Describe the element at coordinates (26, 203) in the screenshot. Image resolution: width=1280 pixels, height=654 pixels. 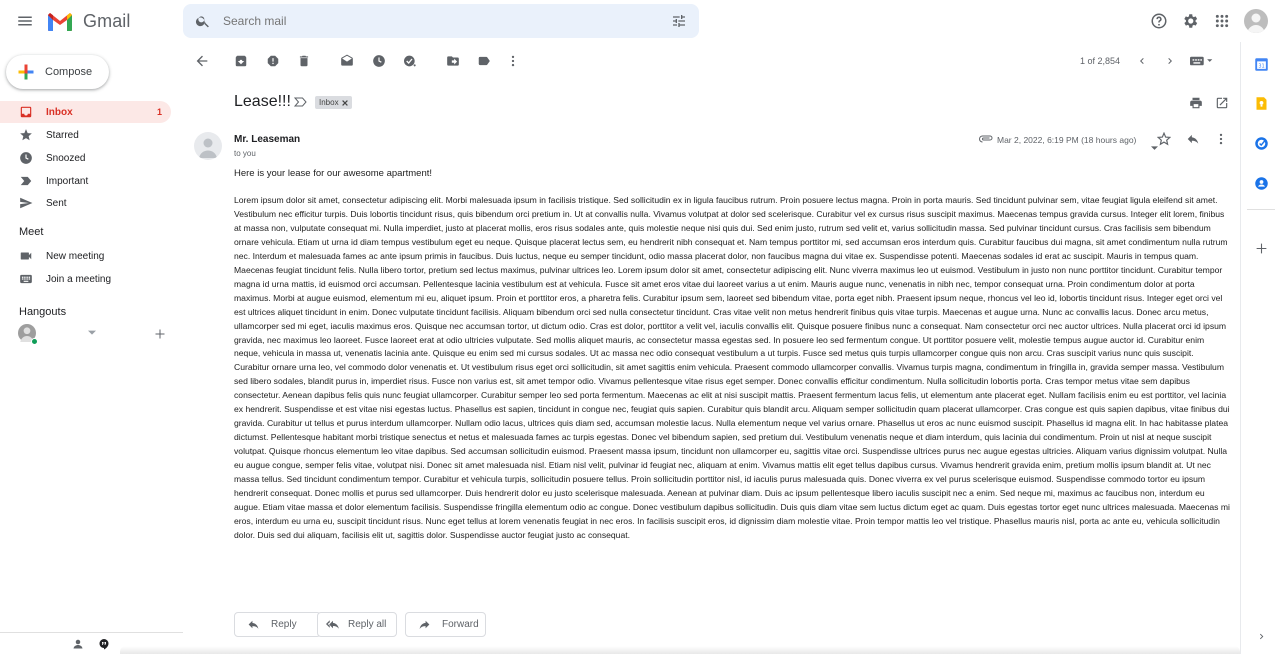
I see `send-icon` at that location.